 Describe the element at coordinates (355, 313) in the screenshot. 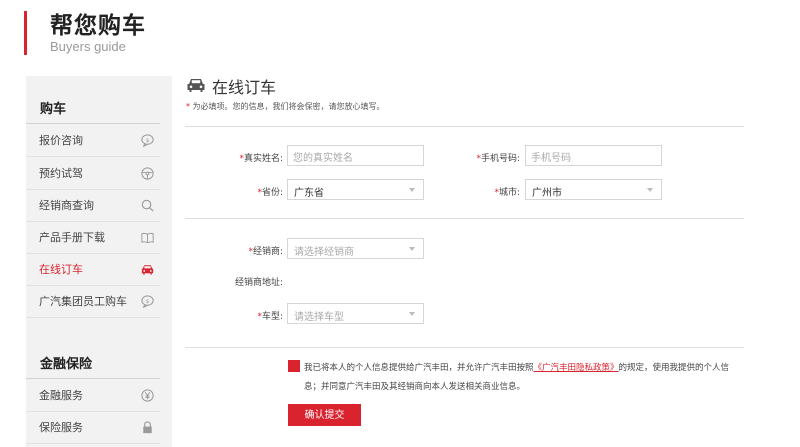

I see `model-select: 请选择车型` at that location.